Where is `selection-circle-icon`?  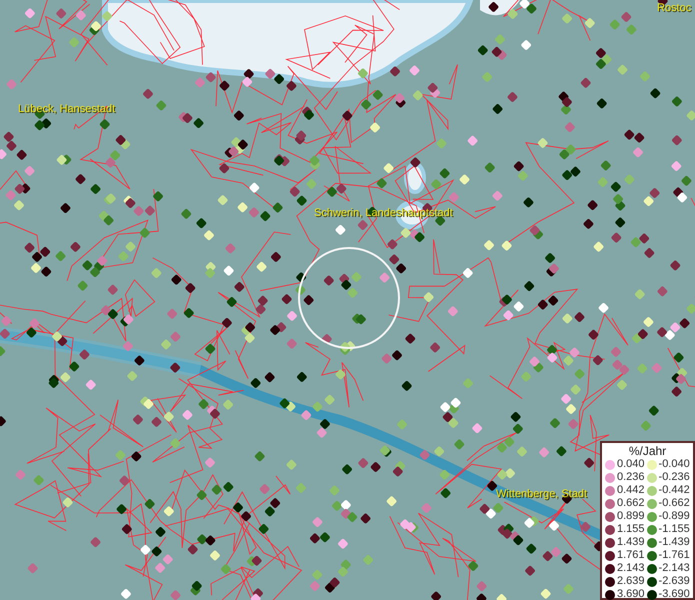
selection-circle-icon is located at coordinates (349, 298).